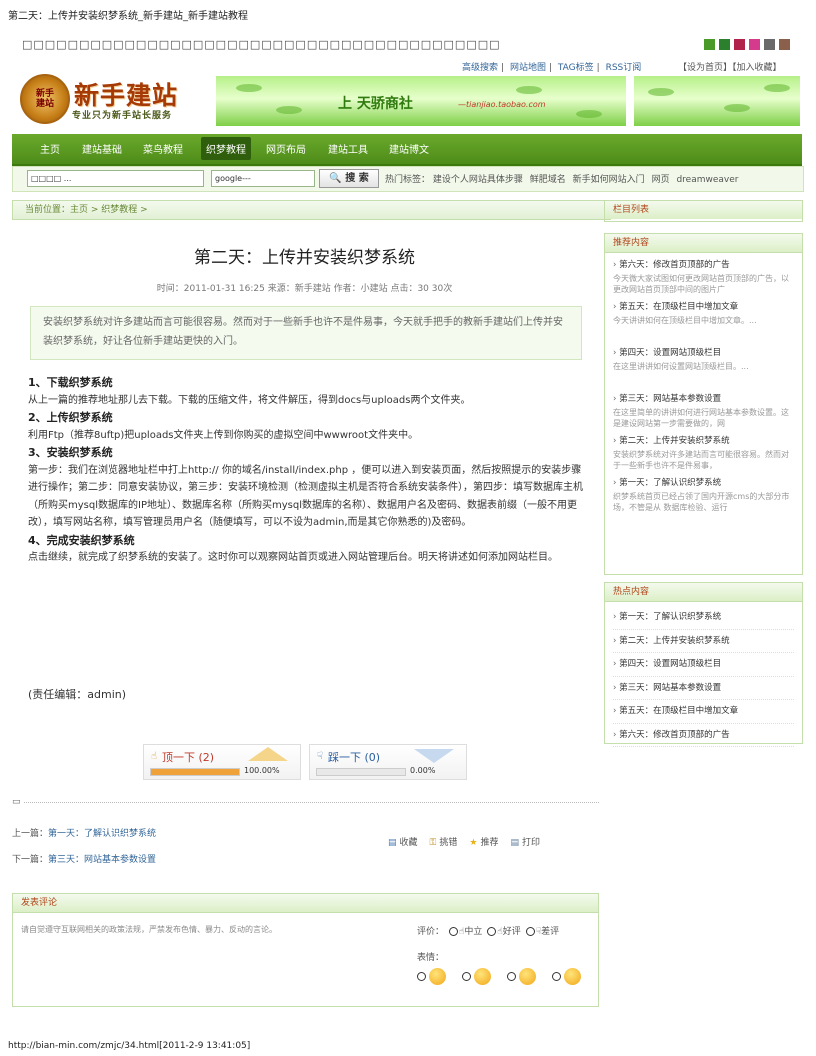 This screenshot has height=1056, width=816. What do you see at coordinates (102, 860) in the screenshot?
I see `next-article-link: 第三天：网站基本参数设置` at bounding box center [102, 860].